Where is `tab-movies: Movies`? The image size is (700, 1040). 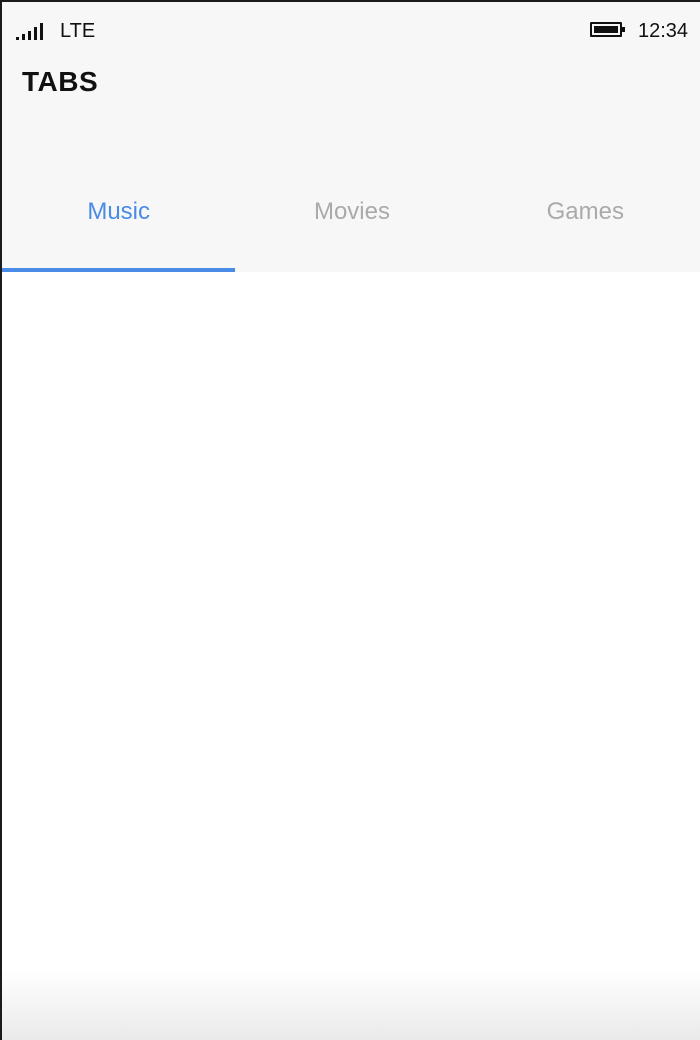 tab-movies: Movies is located at coordinates (351, 227).